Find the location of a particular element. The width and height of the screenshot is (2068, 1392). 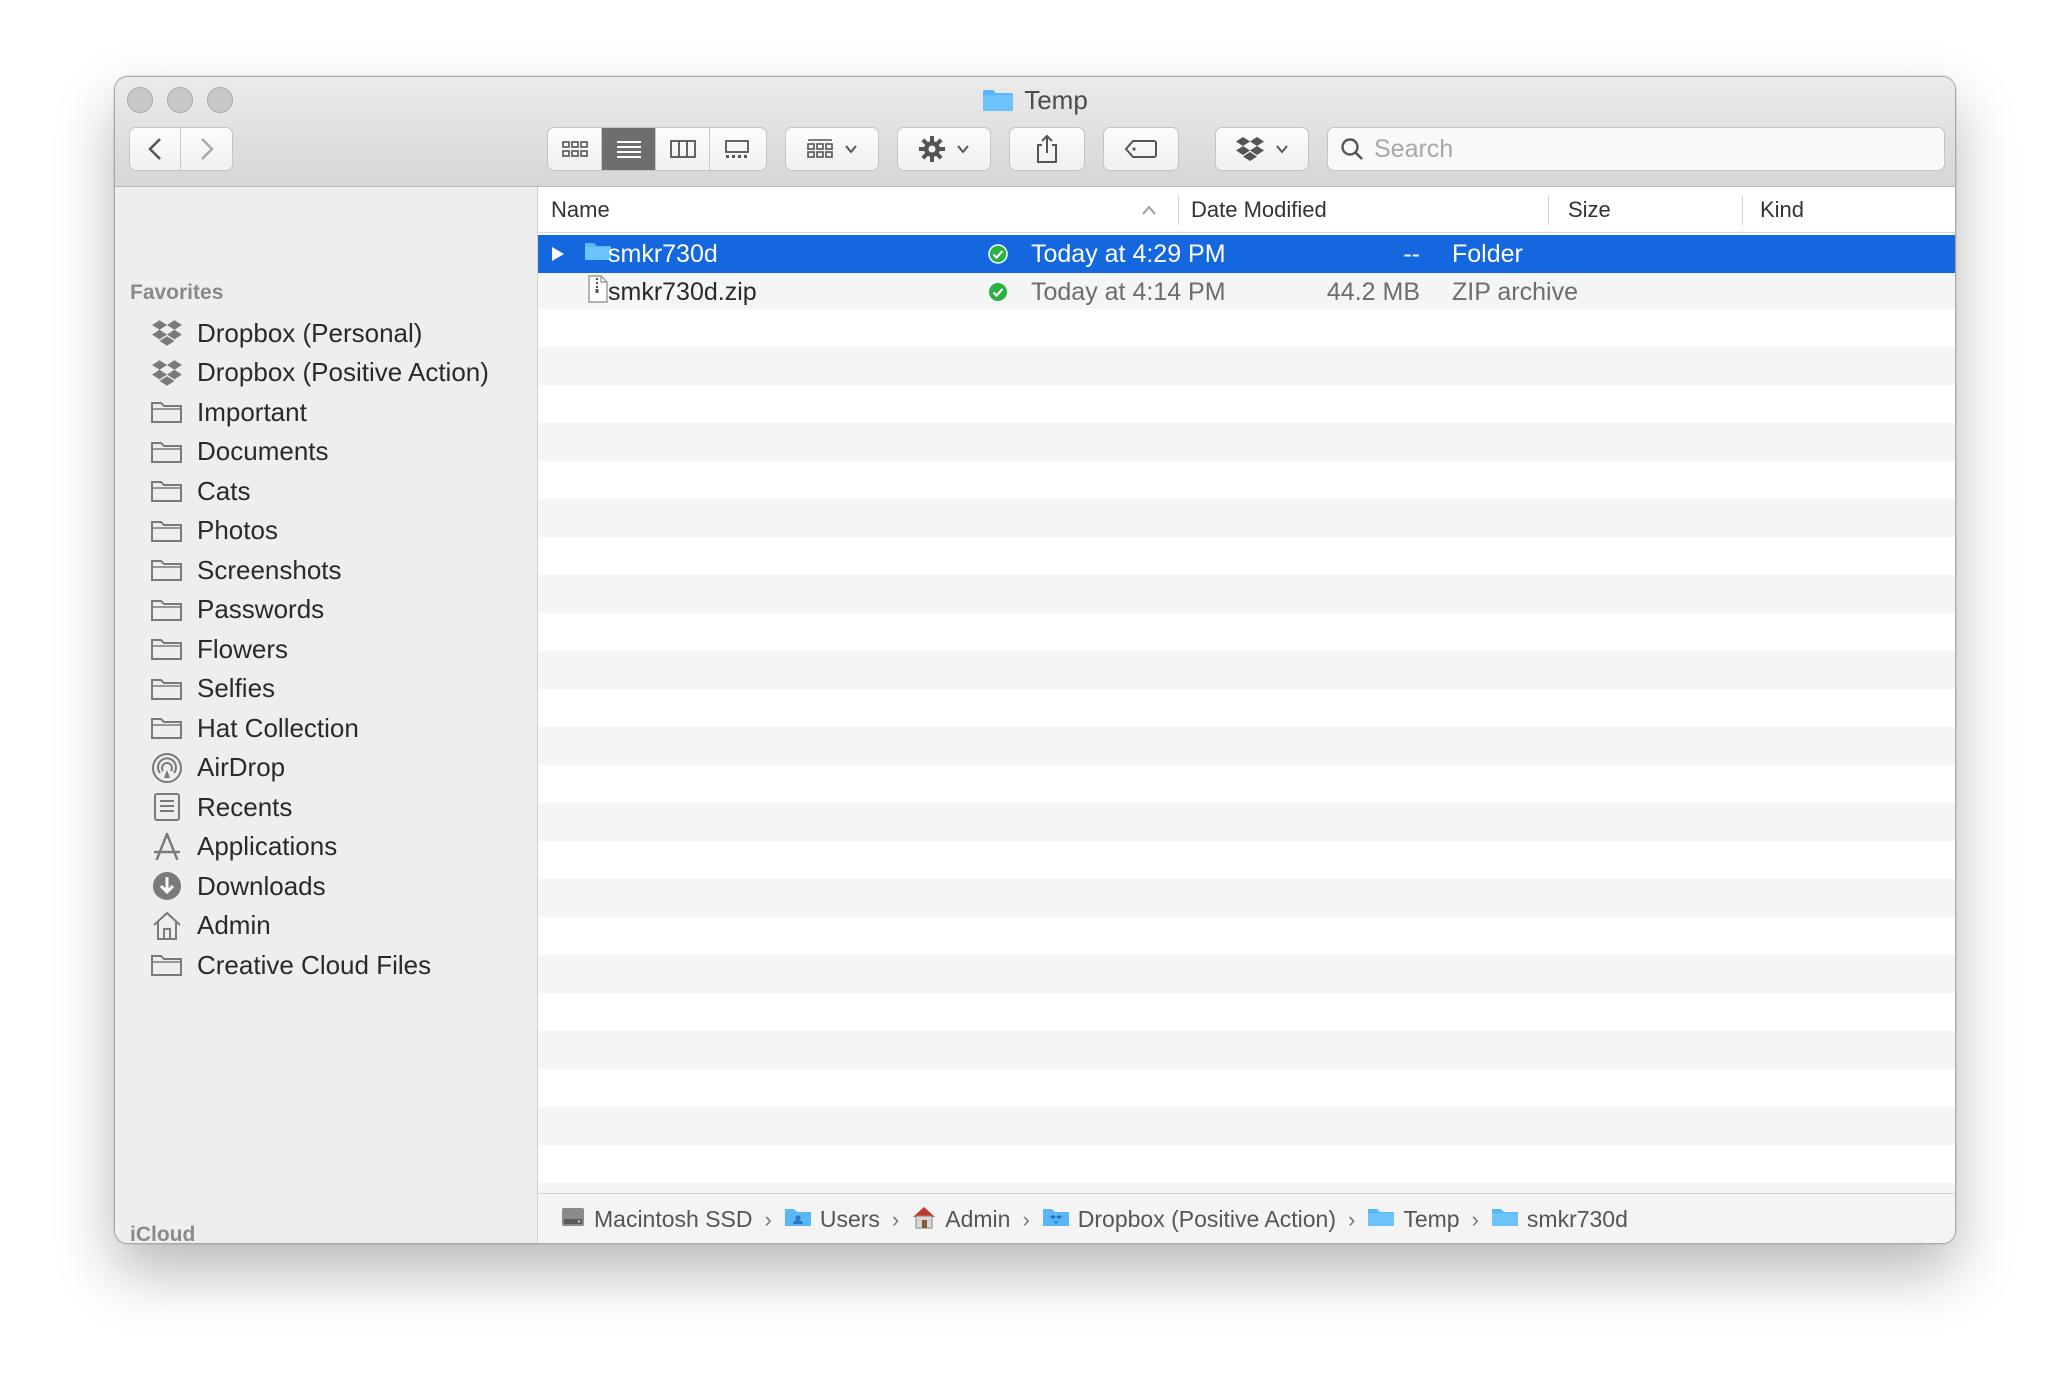

search-field is located at coordinates (1636, 149).